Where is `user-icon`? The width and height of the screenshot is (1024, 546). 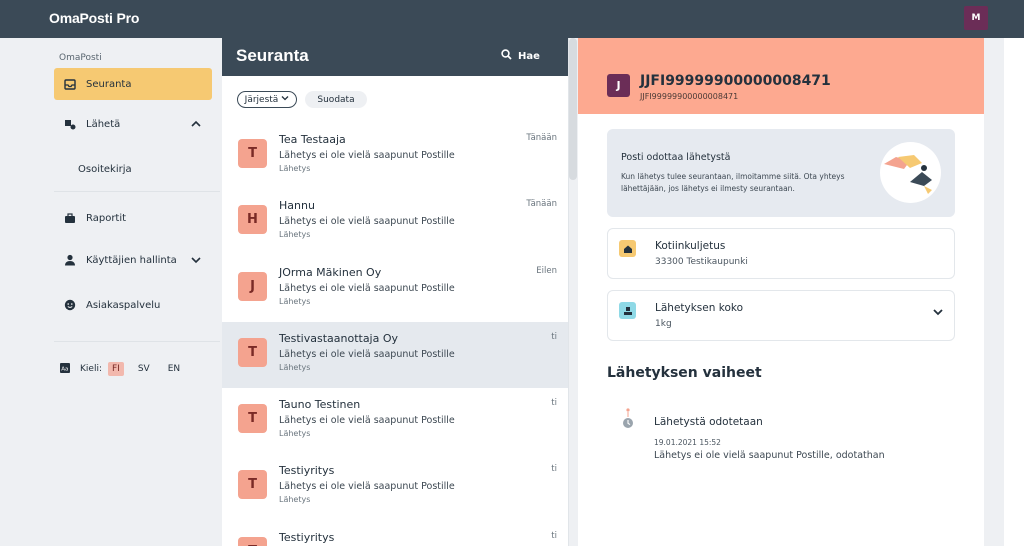
user-icon is located at coordinates (70, 260).